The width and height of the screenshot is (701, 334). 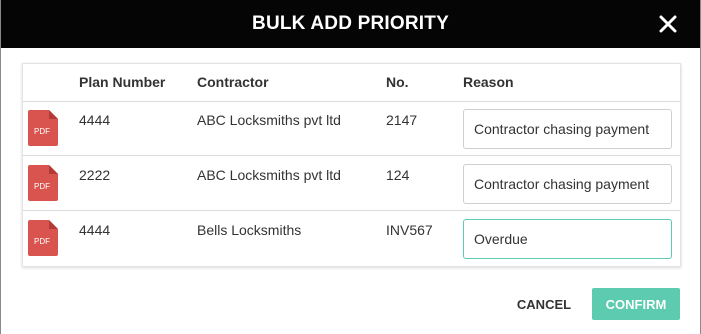 I want to click on cell-no: 124, so click(x=398, y=175).